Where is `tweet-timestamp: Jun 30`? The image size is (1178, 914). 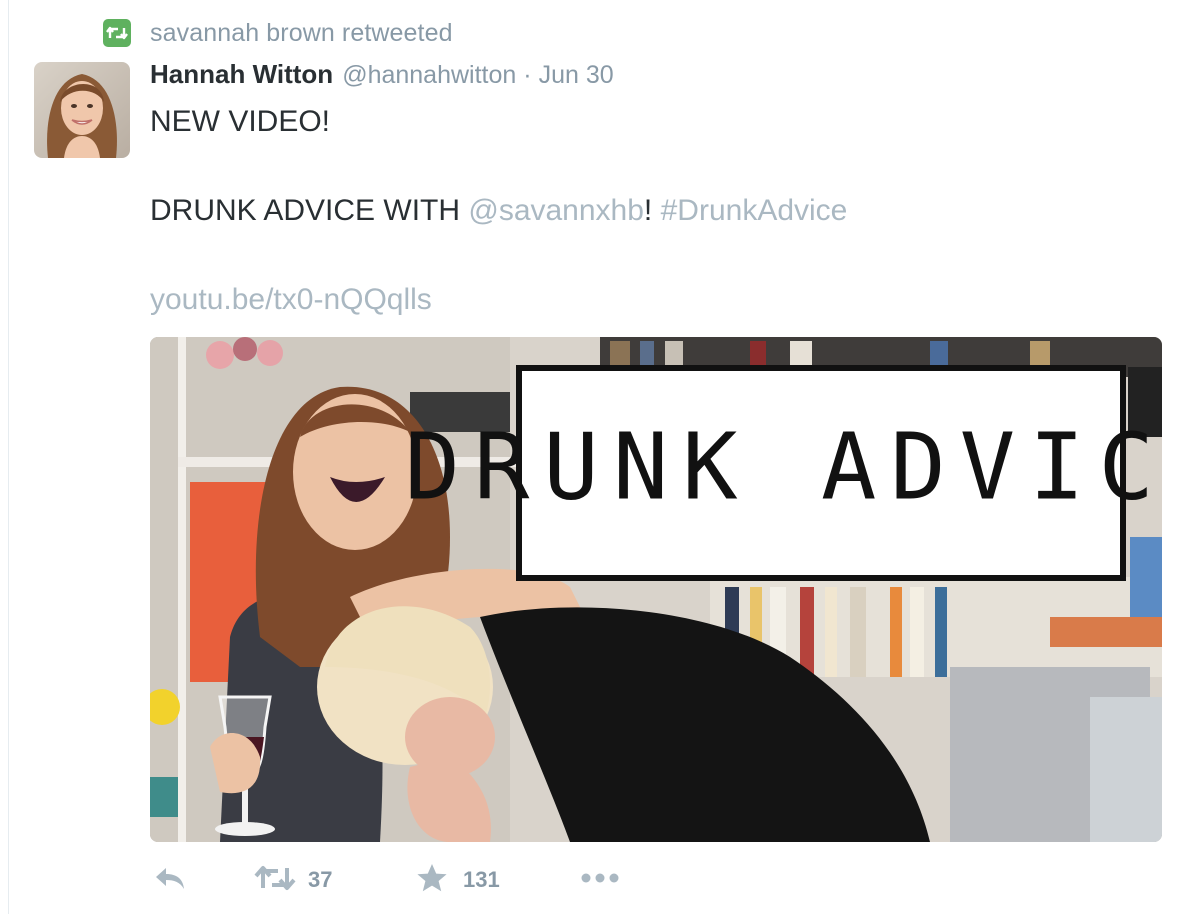 tweet-timestamp: Jun 30 is located at coordinates (576, 75).